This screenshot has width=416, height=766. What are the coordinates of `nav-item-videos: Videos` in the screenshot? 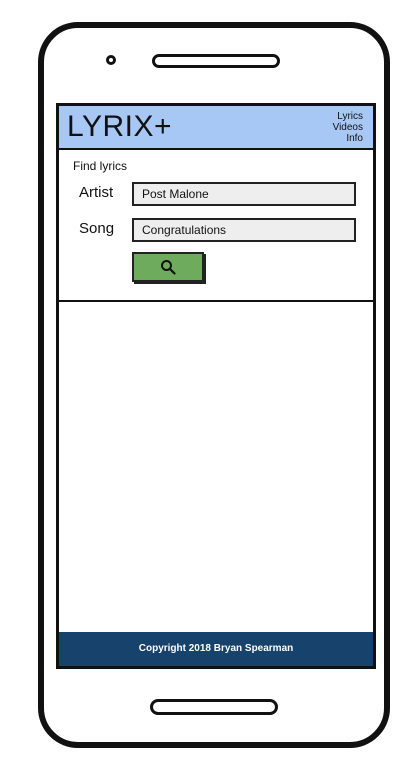 It's located at (348, 127).